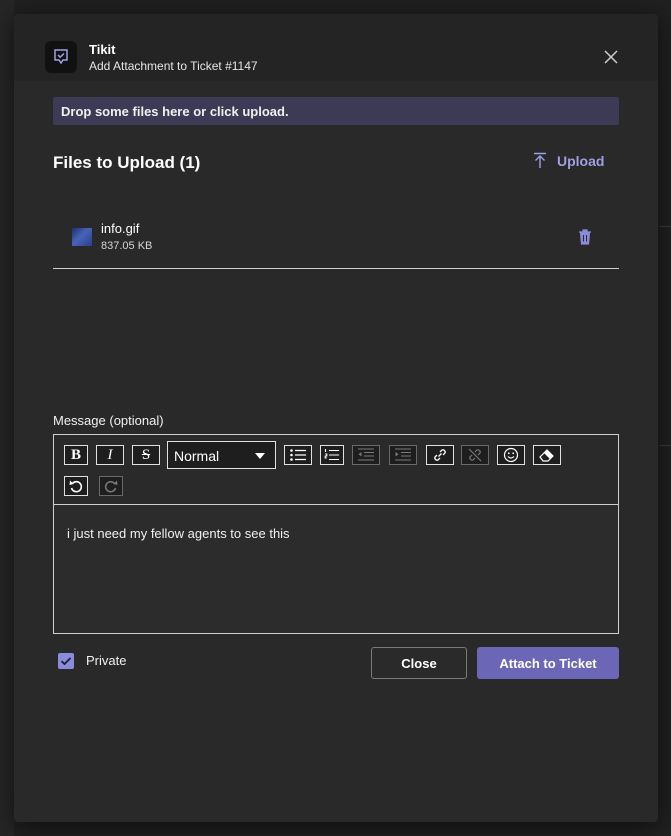  What do you see at coordinates (61, 57) in the screenshot?
I see `tikit-logo-icon` at bounding box center [61, 57].